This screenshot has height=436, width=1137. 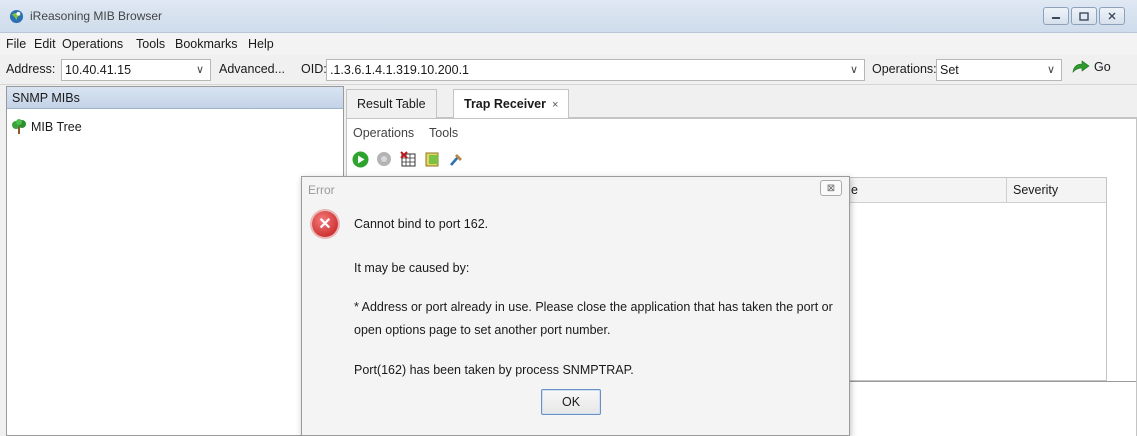 What do you see at coordinates (741, 102) in the screenshot?
I see `tab-strip: Result Table Trap Receiver ×` at bounding box center [741, 102].